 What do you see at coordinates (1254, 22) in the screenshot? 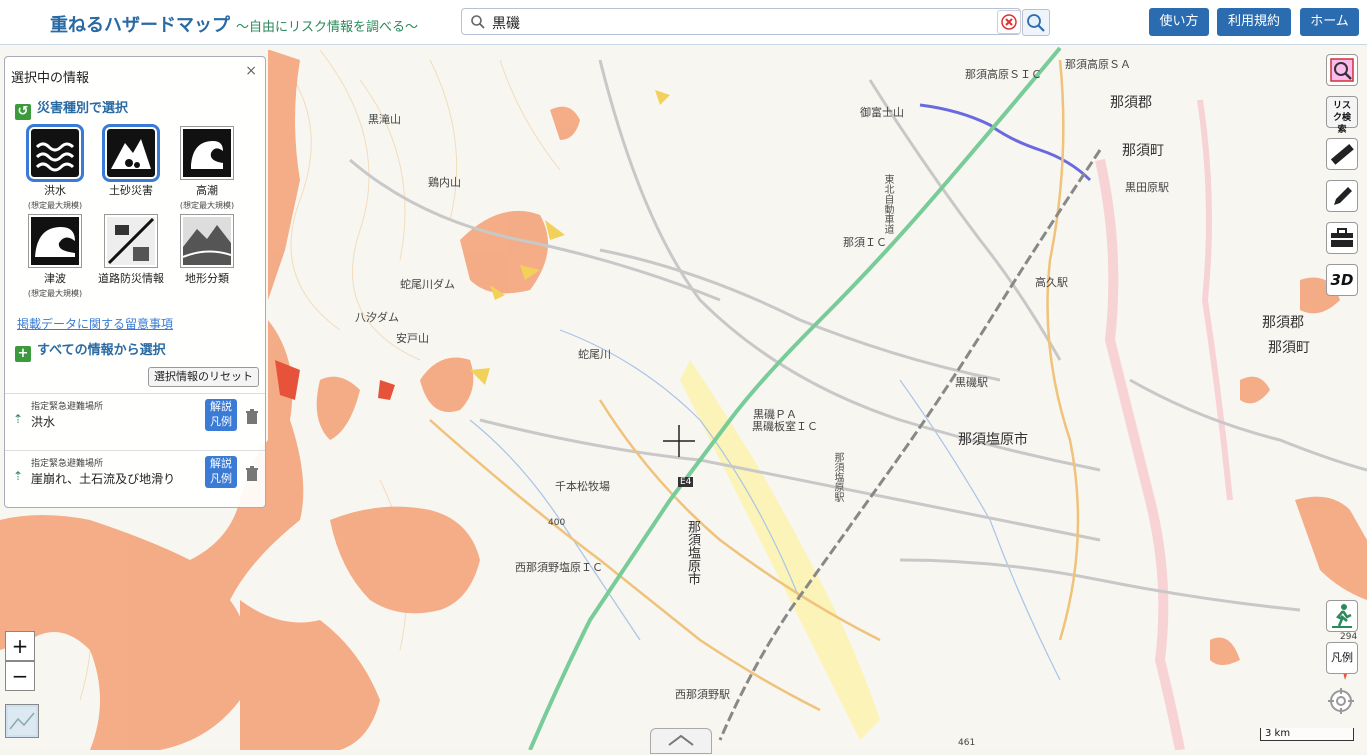
I see `terms-button: 利用規約` at bounding box center [1254, 22].